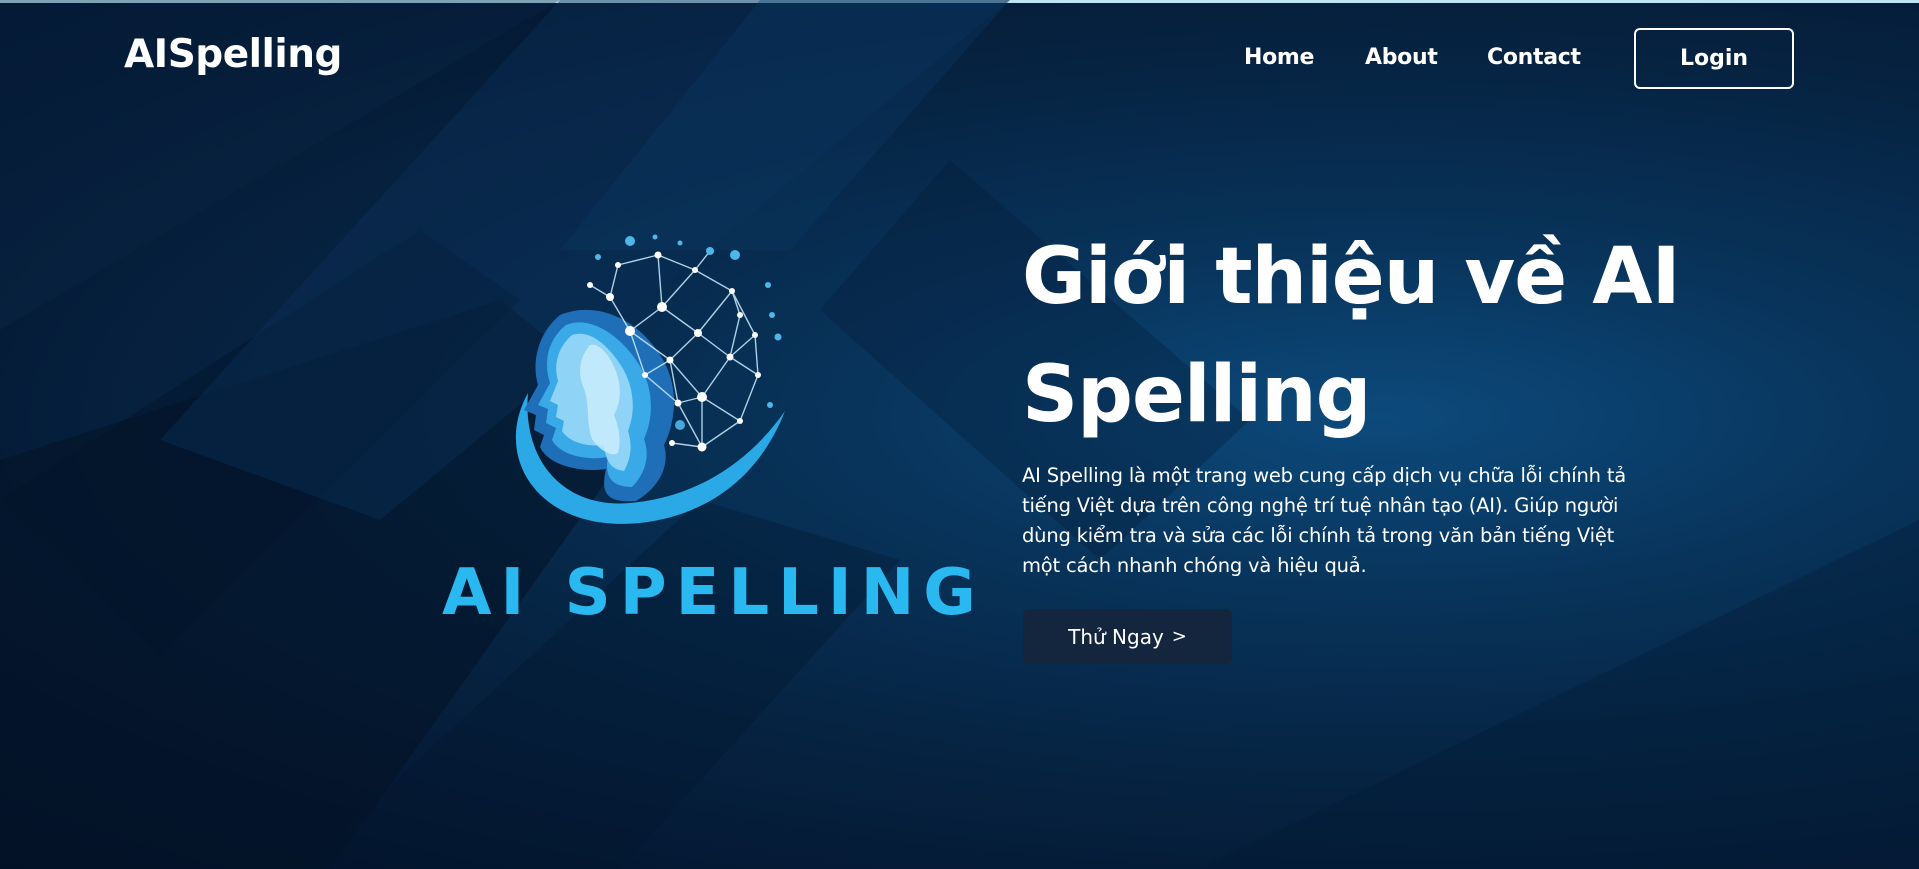 This screenshot has width=1919, height=869. What do you see at coordinates (1279, 57) in the screenshot?
I see `nav-home: Home` at bounding box center [1279, 57].